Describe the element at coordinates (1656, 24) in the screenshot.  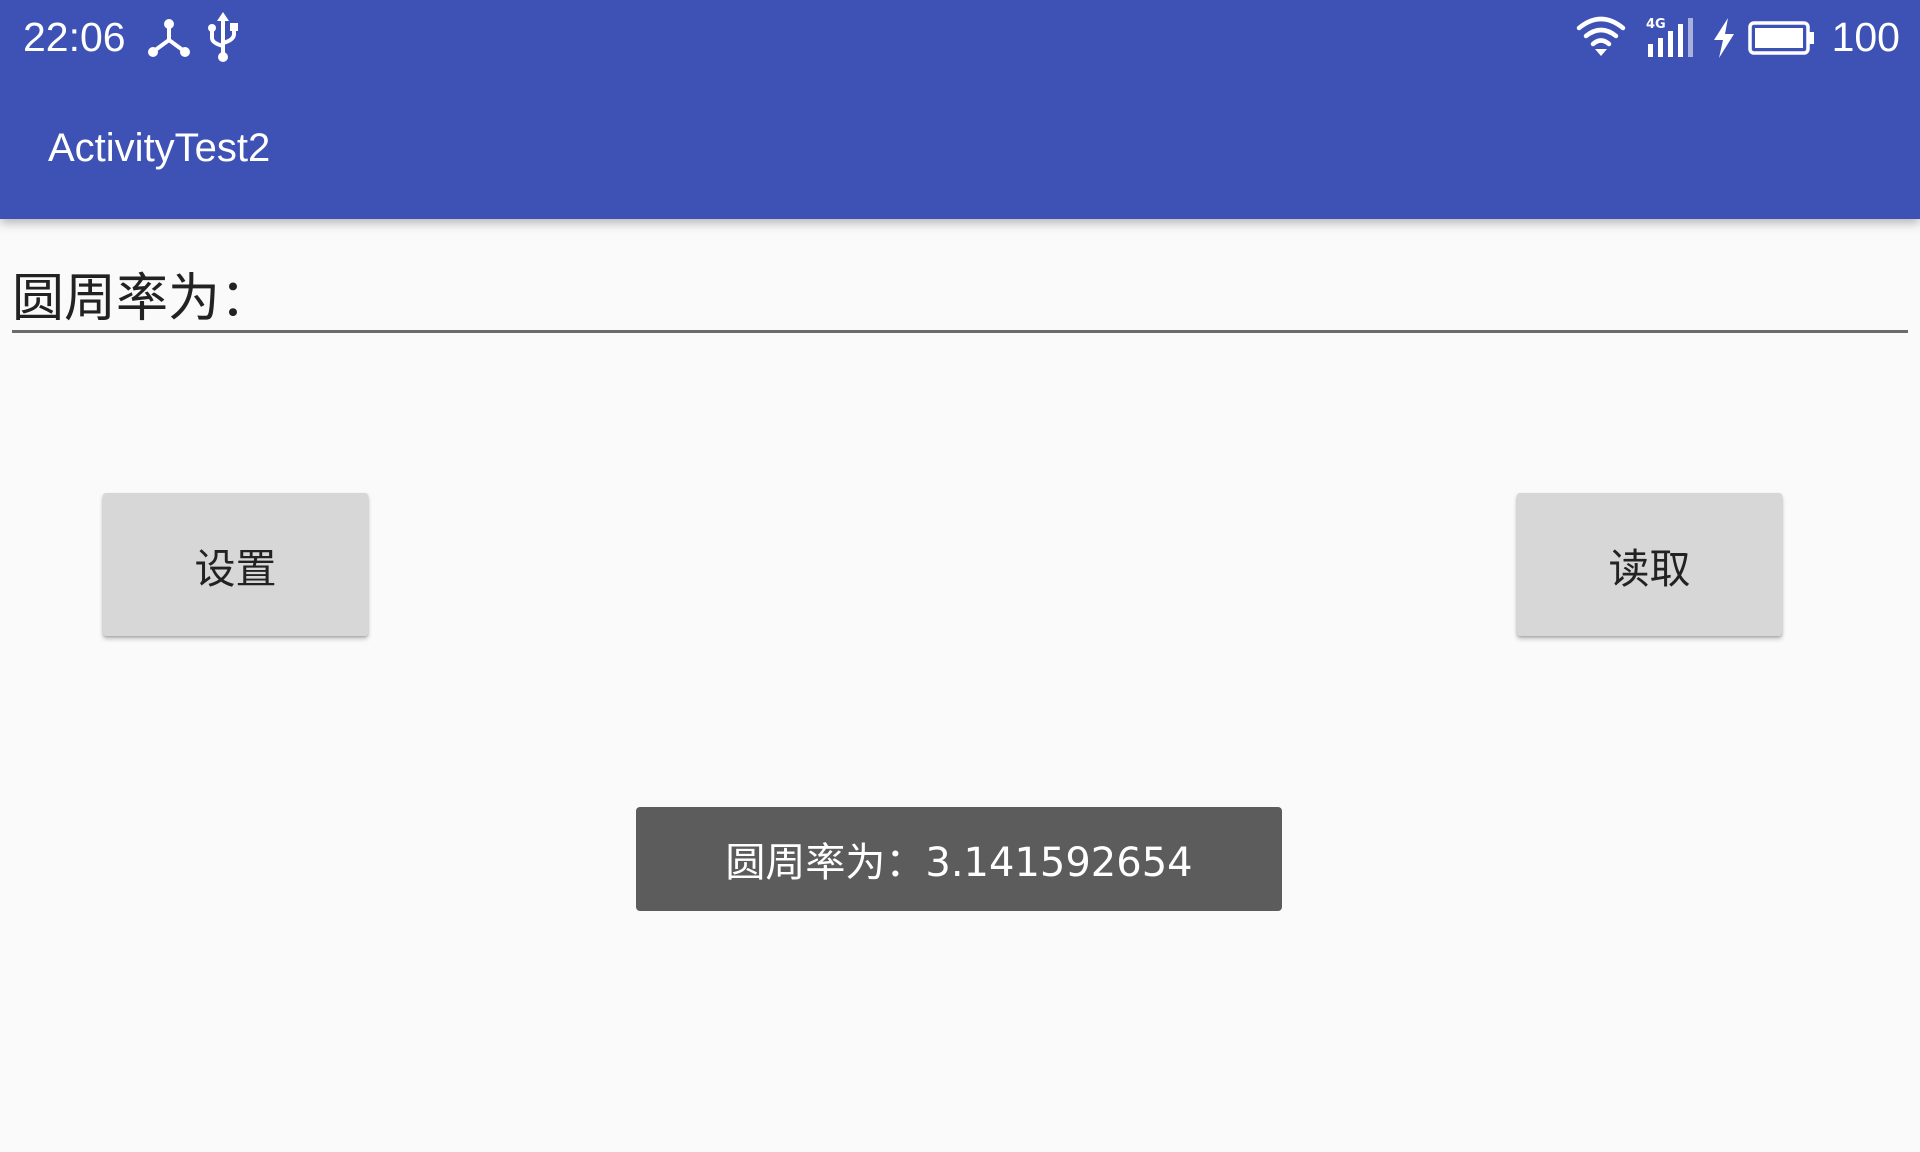
I see `svg-text: 4G` at that location.